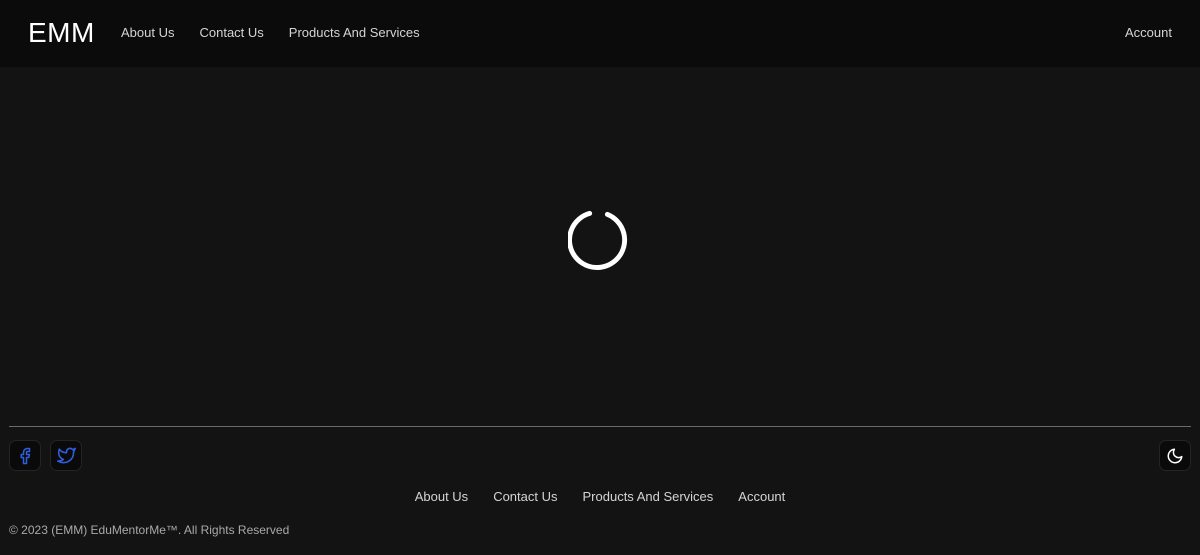 The width and height of the screenshot is (1200, 555). What do you see at coordinates (648, 497) in the screenshot?
I see `footer-nav-products-and-services: Products And Services` at bounding box center [648, 497].